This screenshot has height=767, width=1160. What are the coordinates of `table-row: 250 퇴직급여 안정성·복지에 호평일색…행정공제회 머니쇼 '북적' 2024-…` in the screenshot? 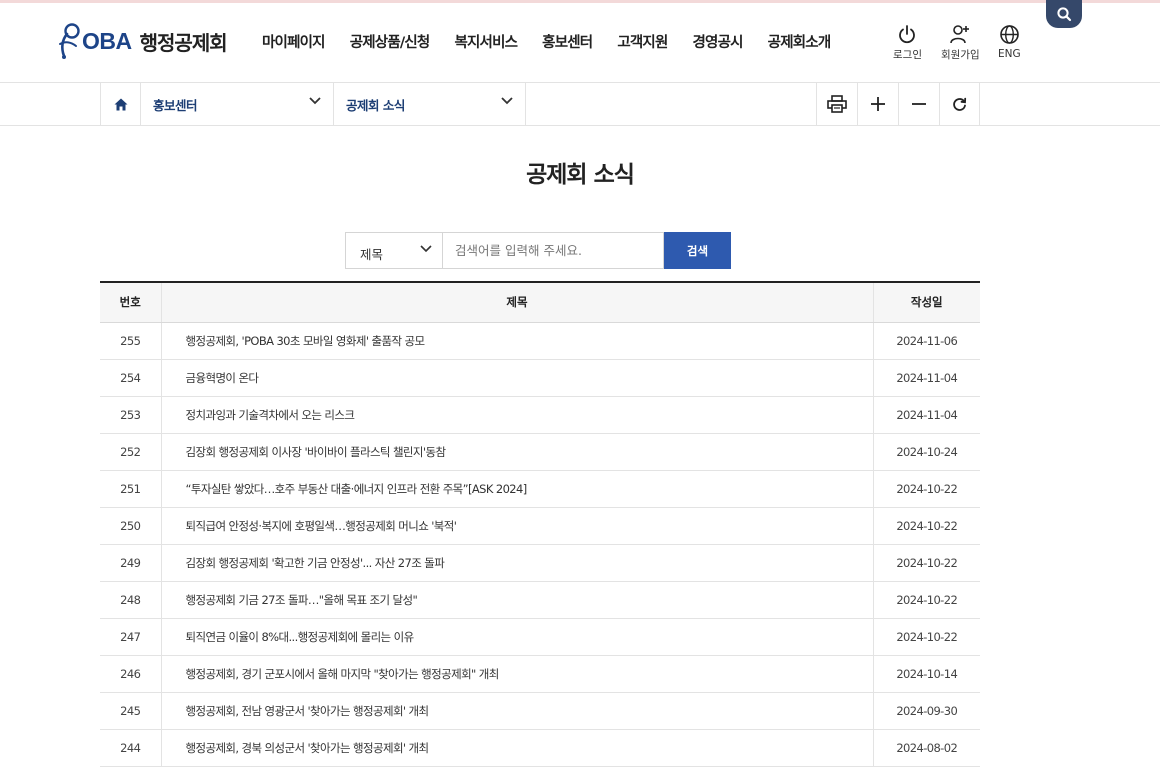 It's located at (540, 526).